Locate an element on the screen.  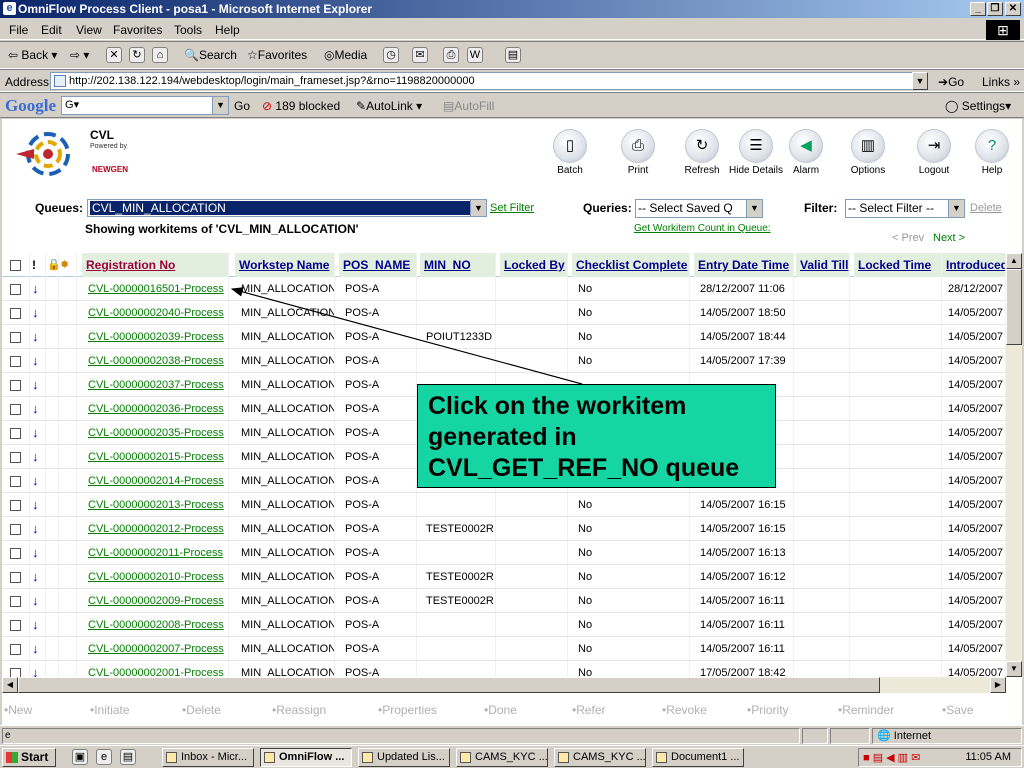
google-go-button: Go is located at coordinates (242, 106).